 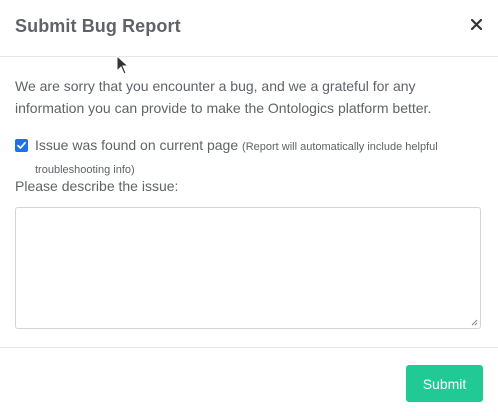 I want to click on modal-title: Submit Bug Report, so click(x=98, y=26).